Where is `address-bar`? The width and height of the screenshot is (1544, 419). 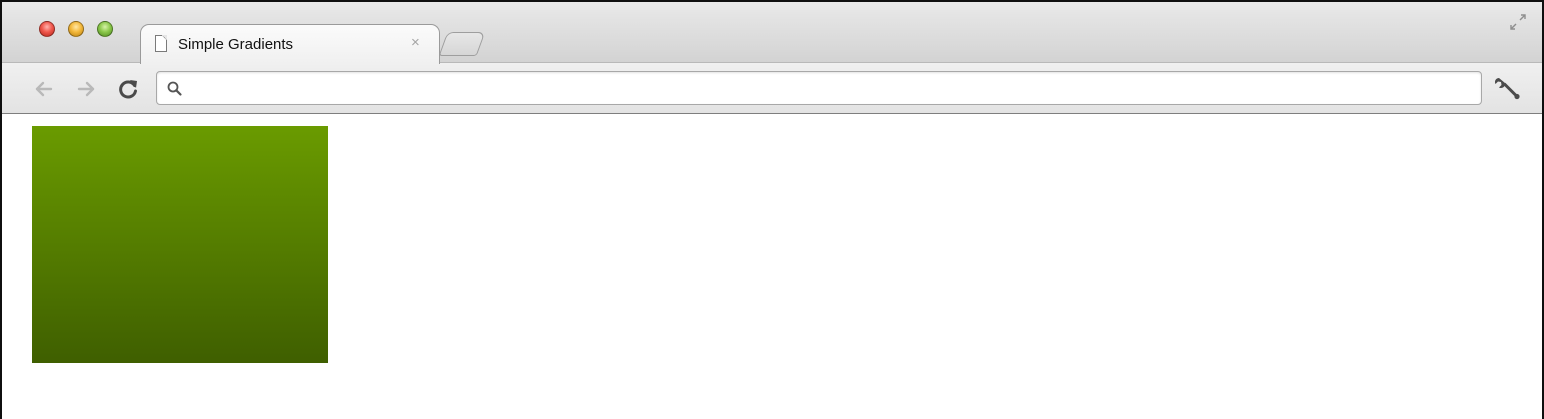 address-bar is located at coordinates (819, 88).